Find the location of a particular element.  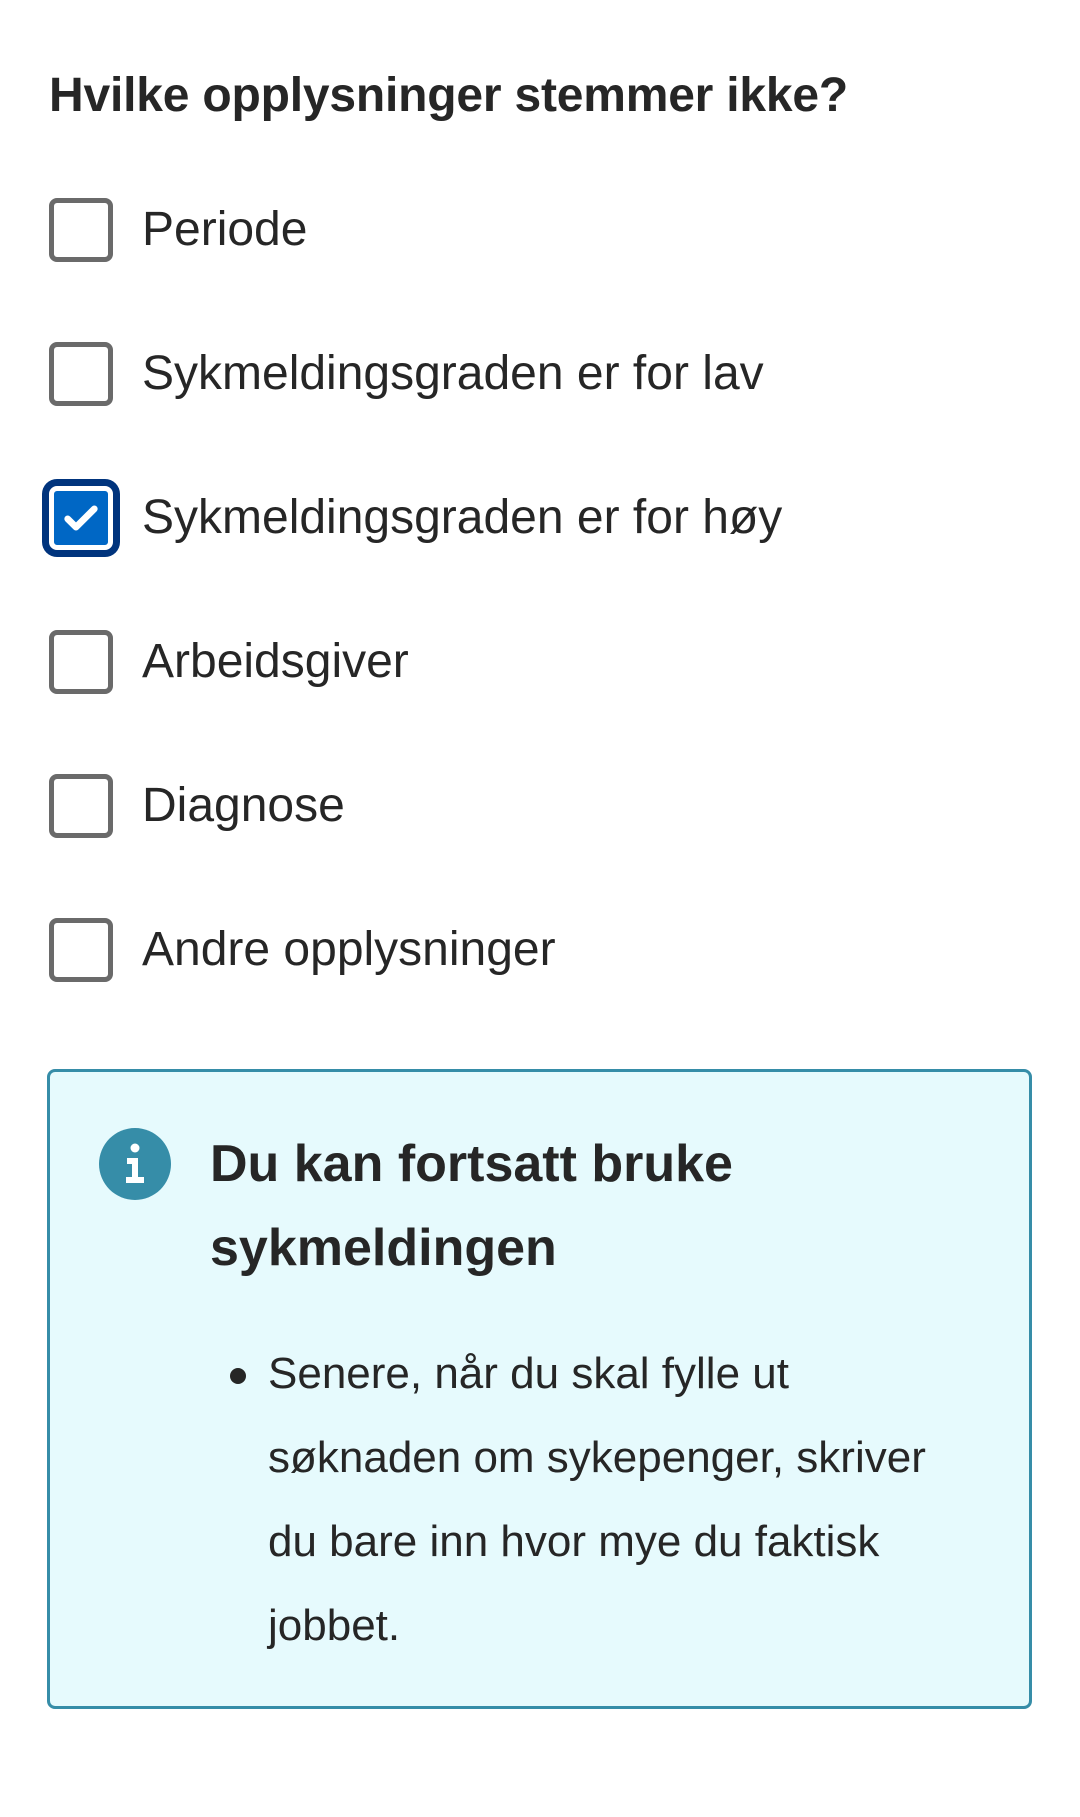

question-heading: Hvilke opplysninger stemmer ikke? is located at coordinates (449, 95).